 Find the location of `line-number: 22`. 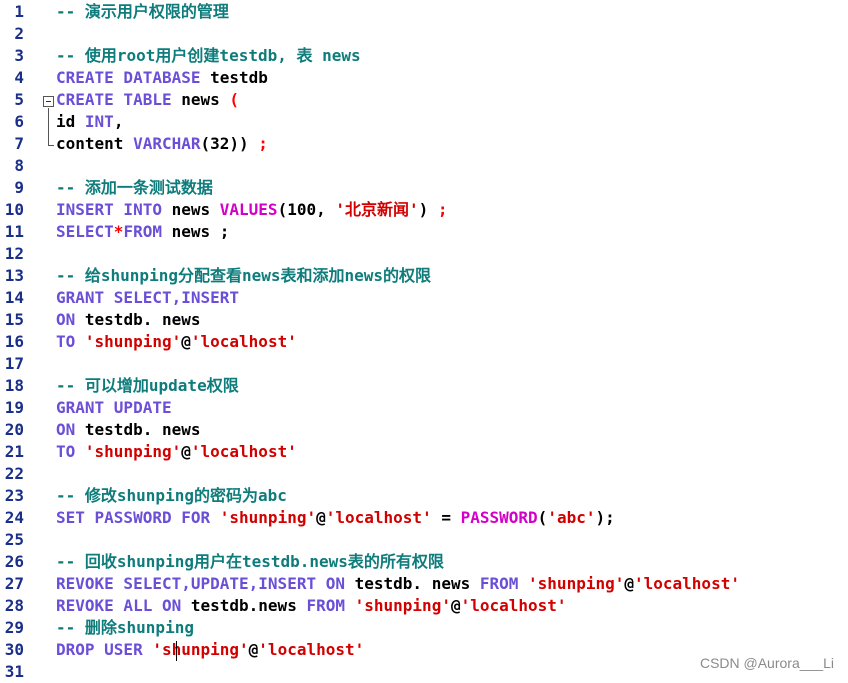

line-number: 22 is located at coordinates (14, 473).